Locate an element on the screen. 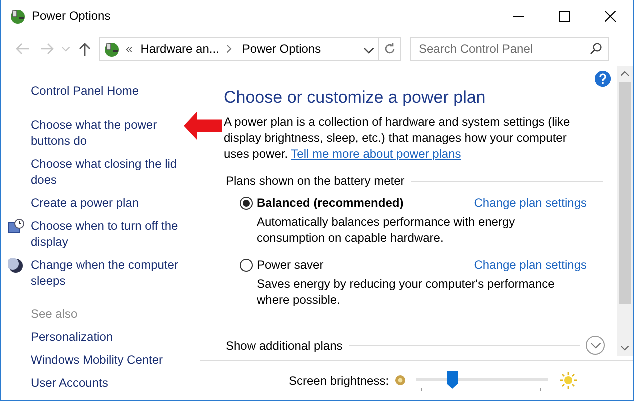 This screenshot has width=634, height=401. brightness-label: Screen brightness: is located at coordinates (339, 381).